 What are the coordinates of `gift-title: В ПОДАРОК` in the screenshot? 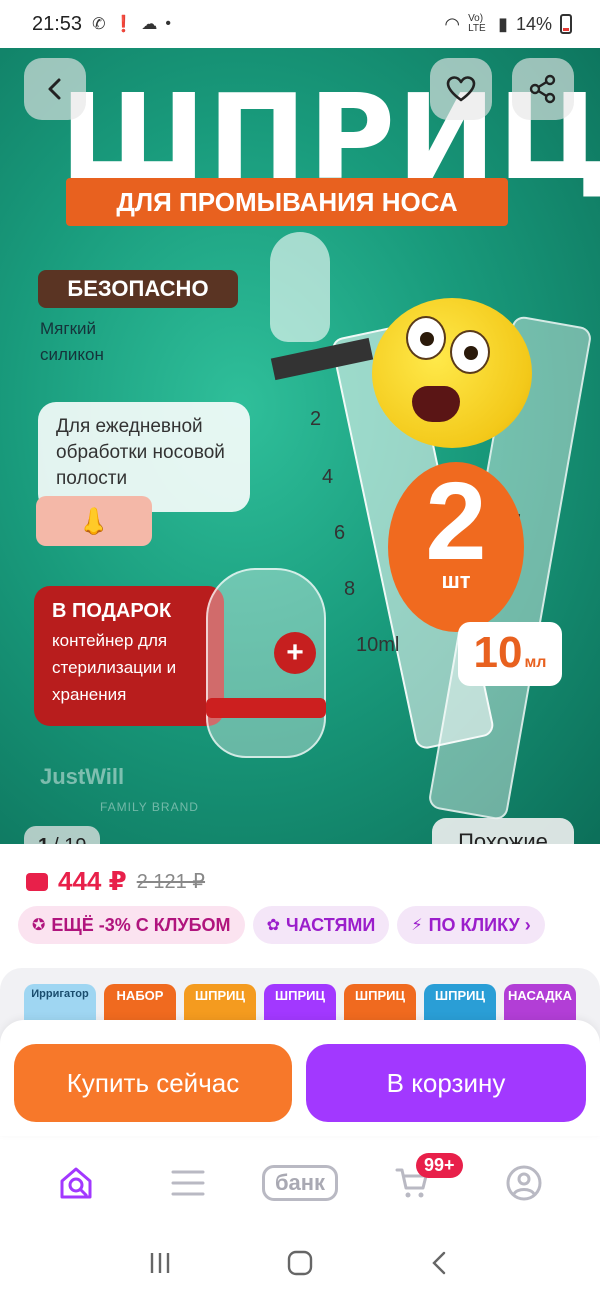 It's located at (112, 611).